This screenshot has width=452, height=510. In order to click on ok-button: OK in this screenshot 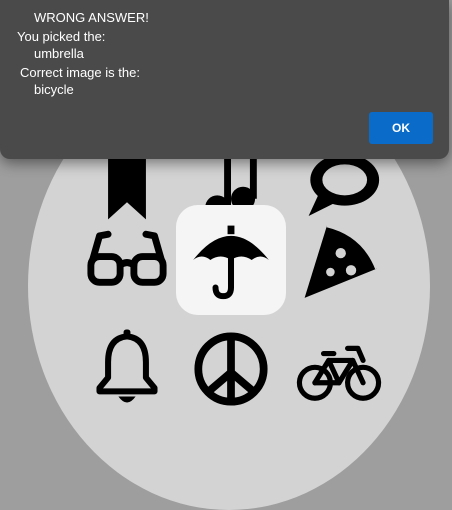, I will do `click(401, 128)`.